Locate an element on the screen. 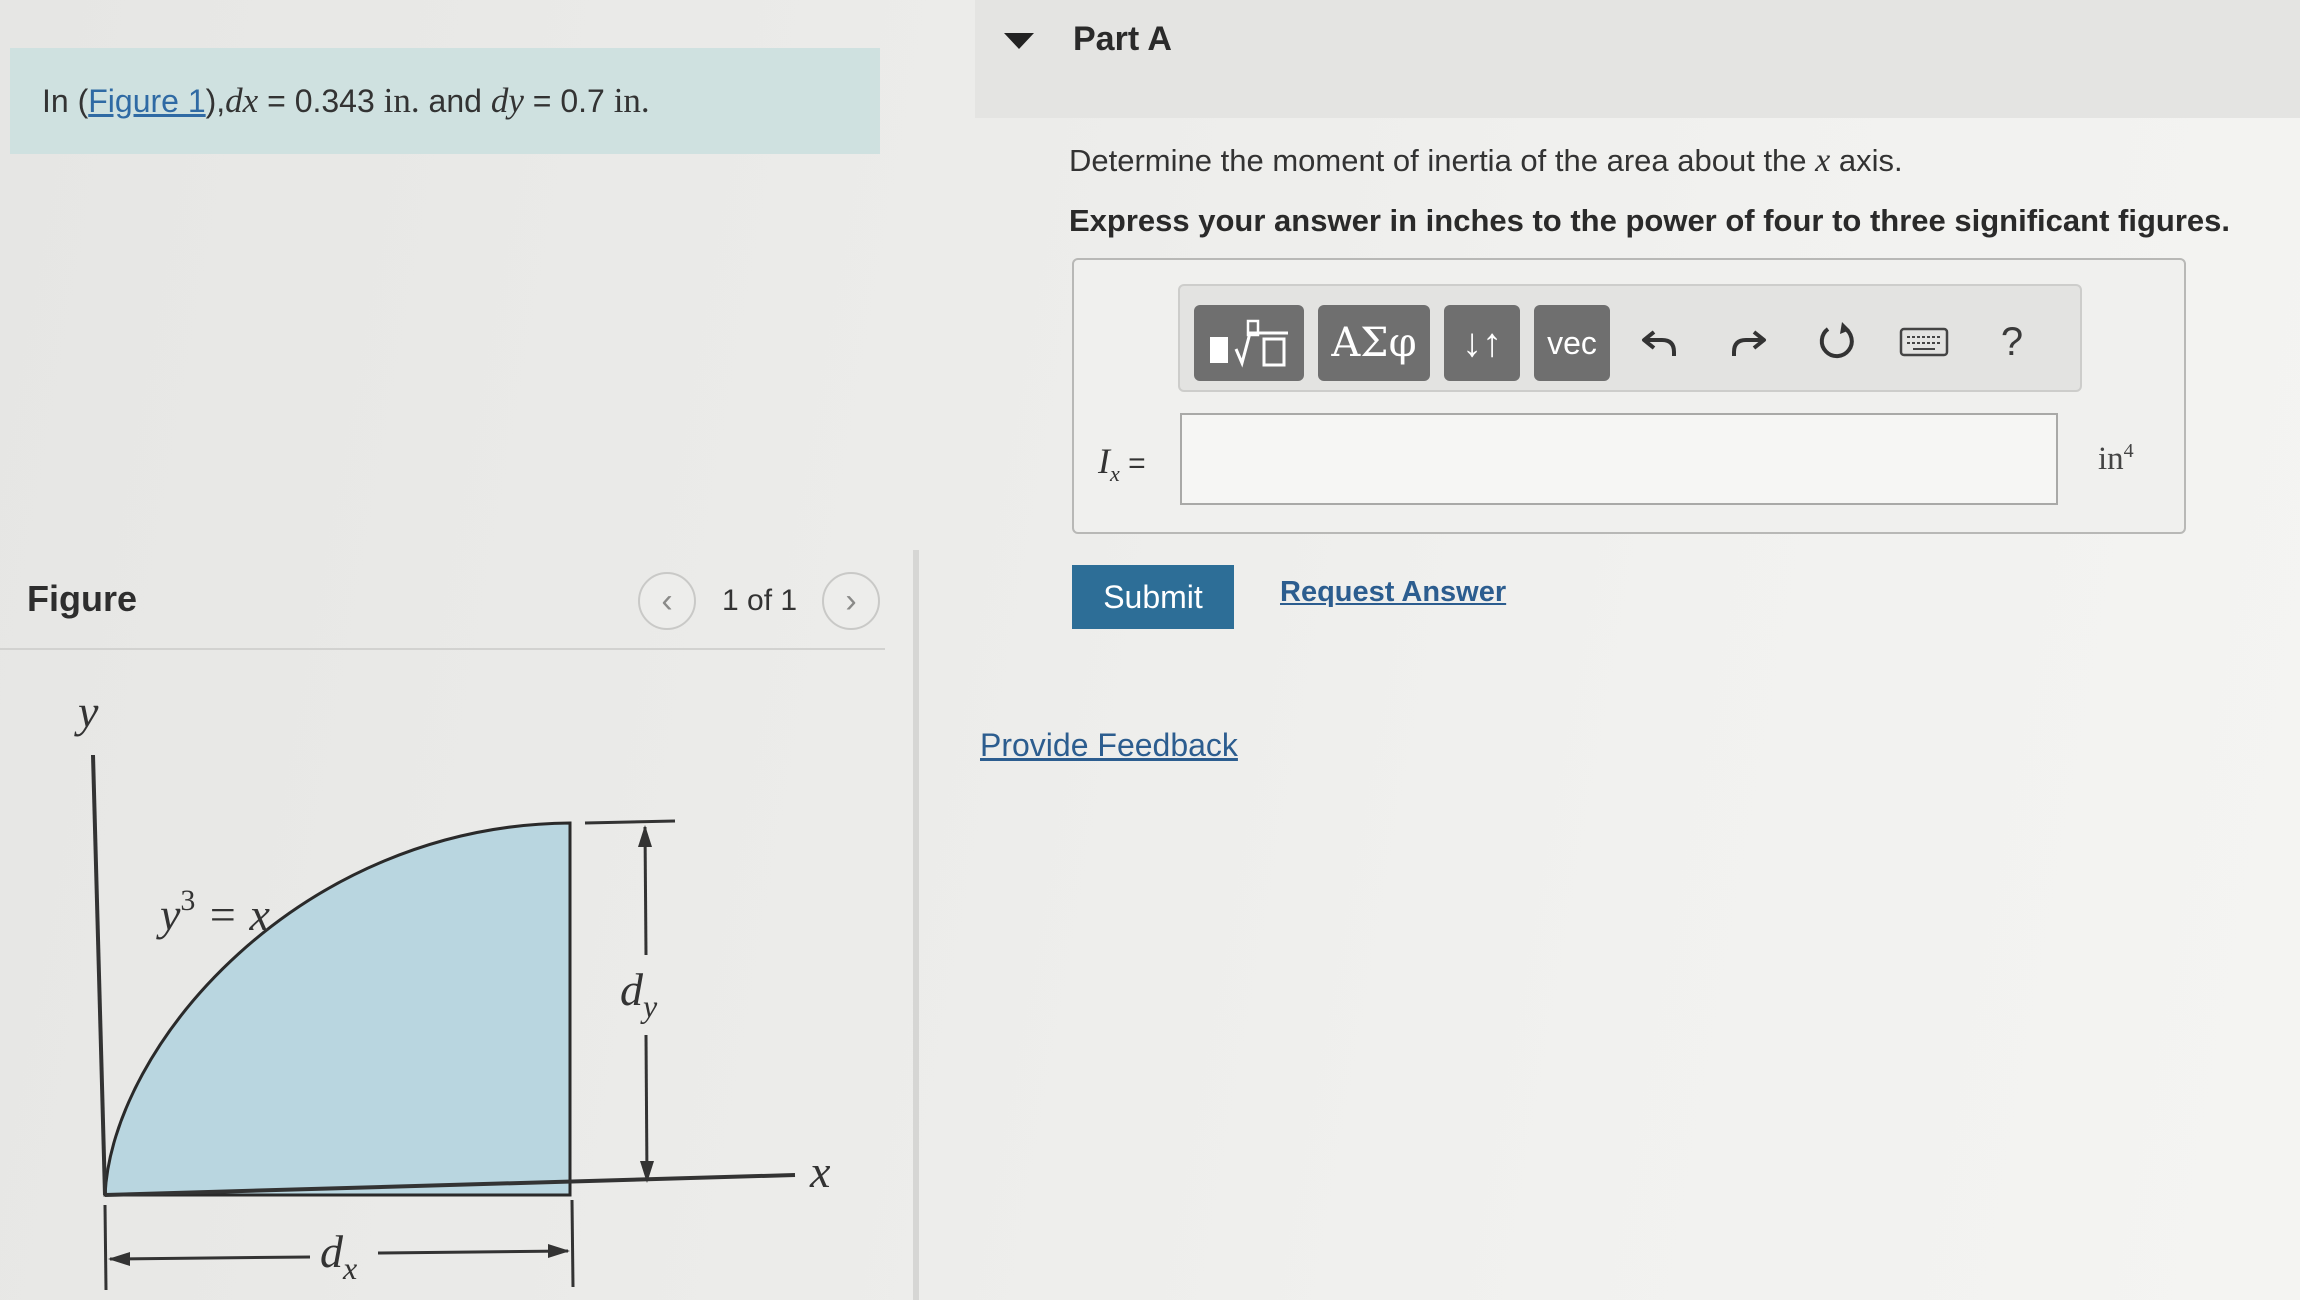 The width and height of the screenshot is (2300, 1300). templates-button is located at coordinates (1249, 343).